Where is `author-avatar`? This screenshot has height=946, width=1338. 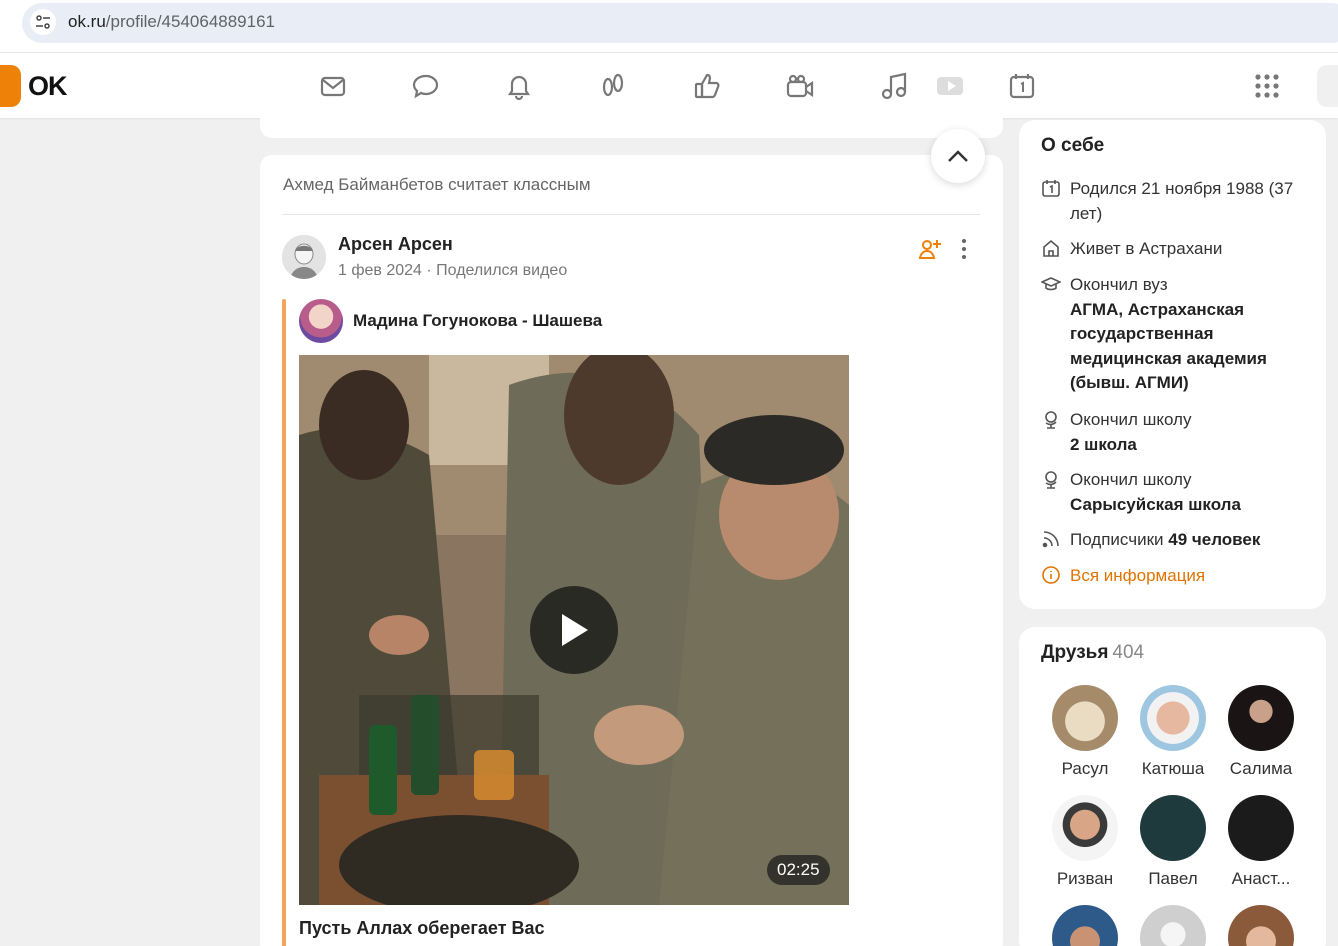
author-avatar is located at coordinates (304, 257).